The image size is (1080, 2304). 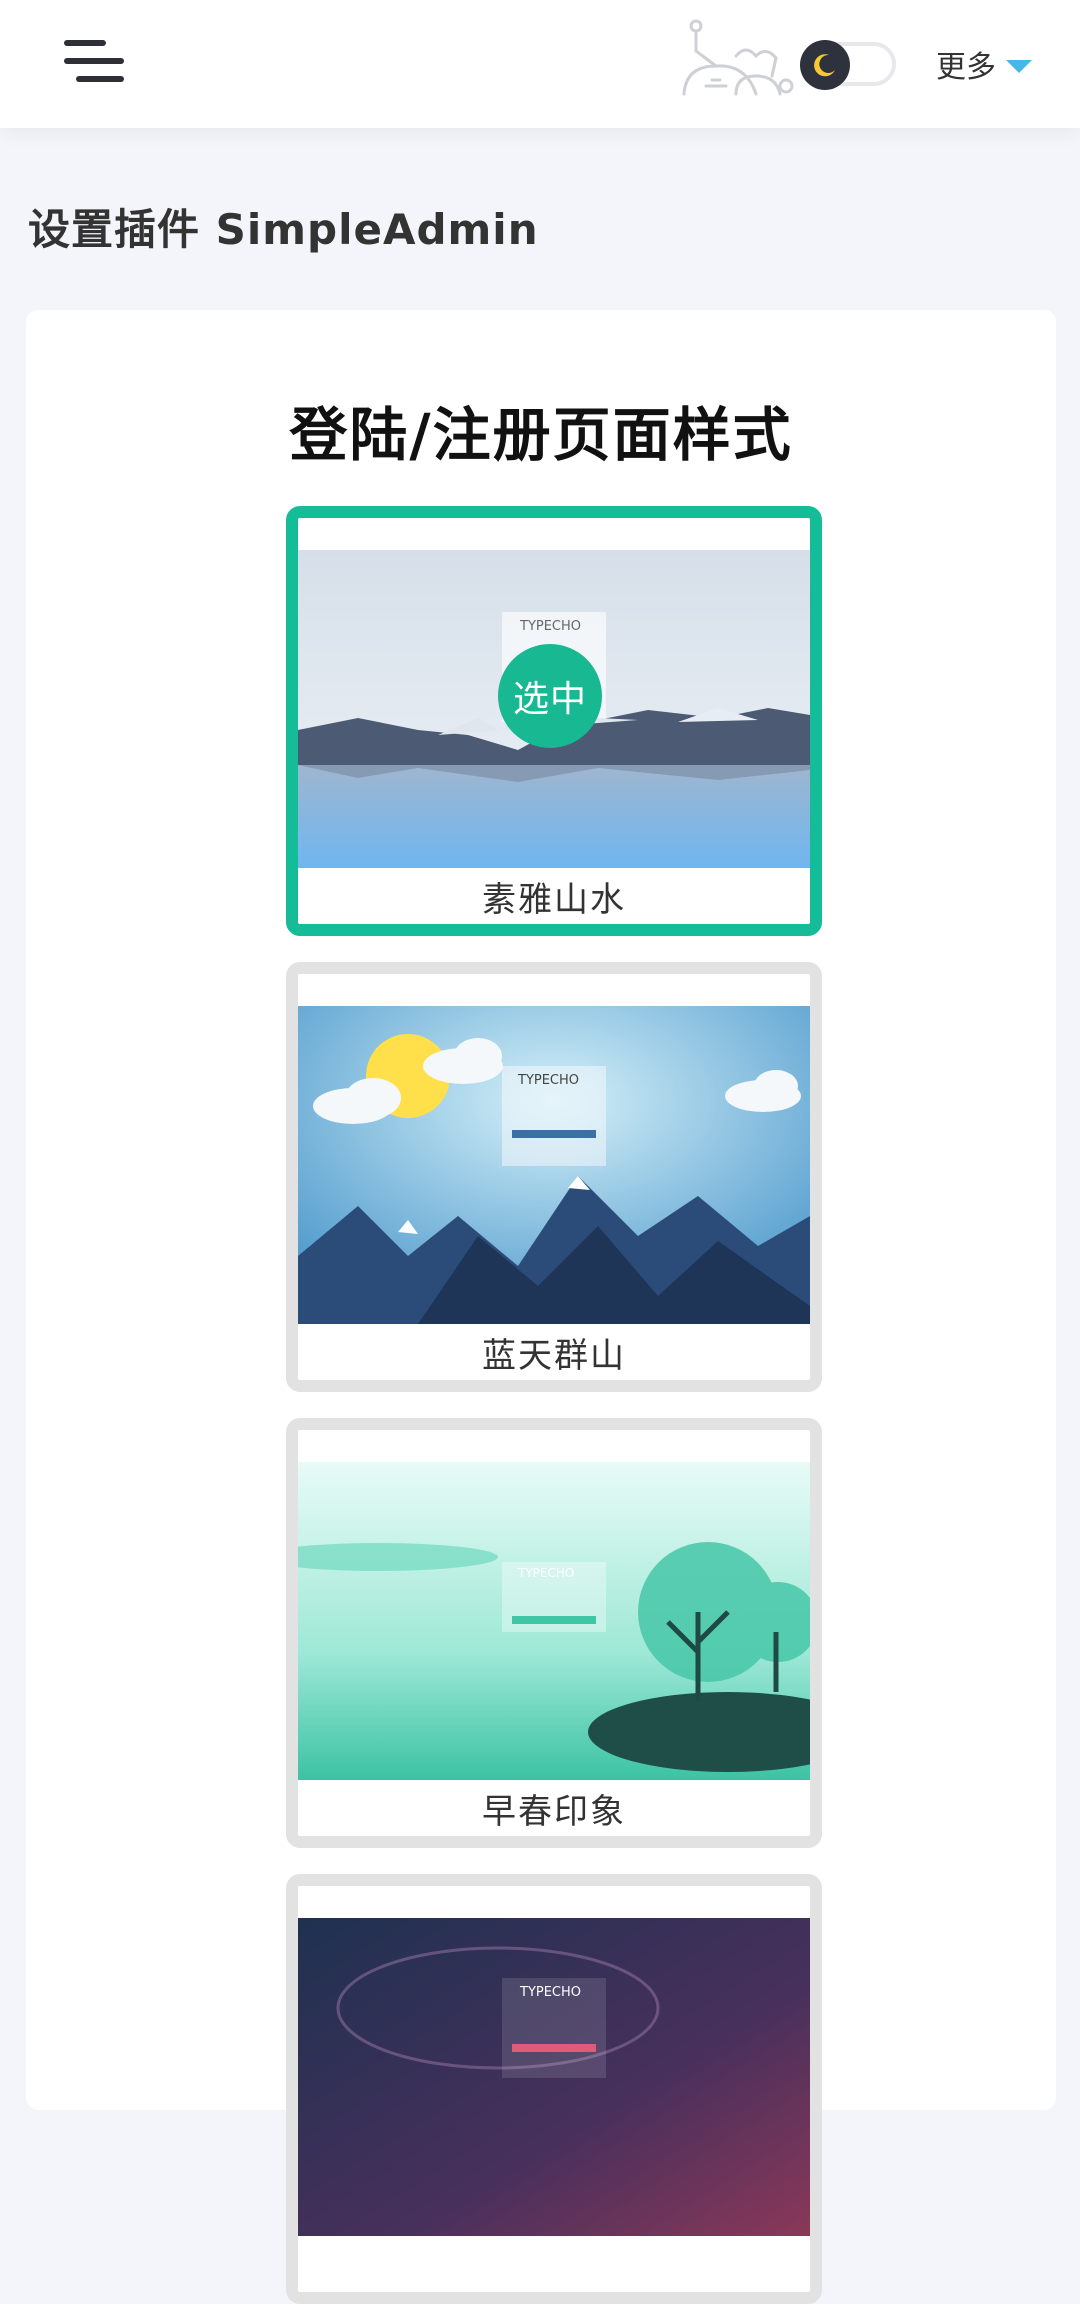 I want to click on style-option-label: 素雅山水, so click(x=554, y=900).